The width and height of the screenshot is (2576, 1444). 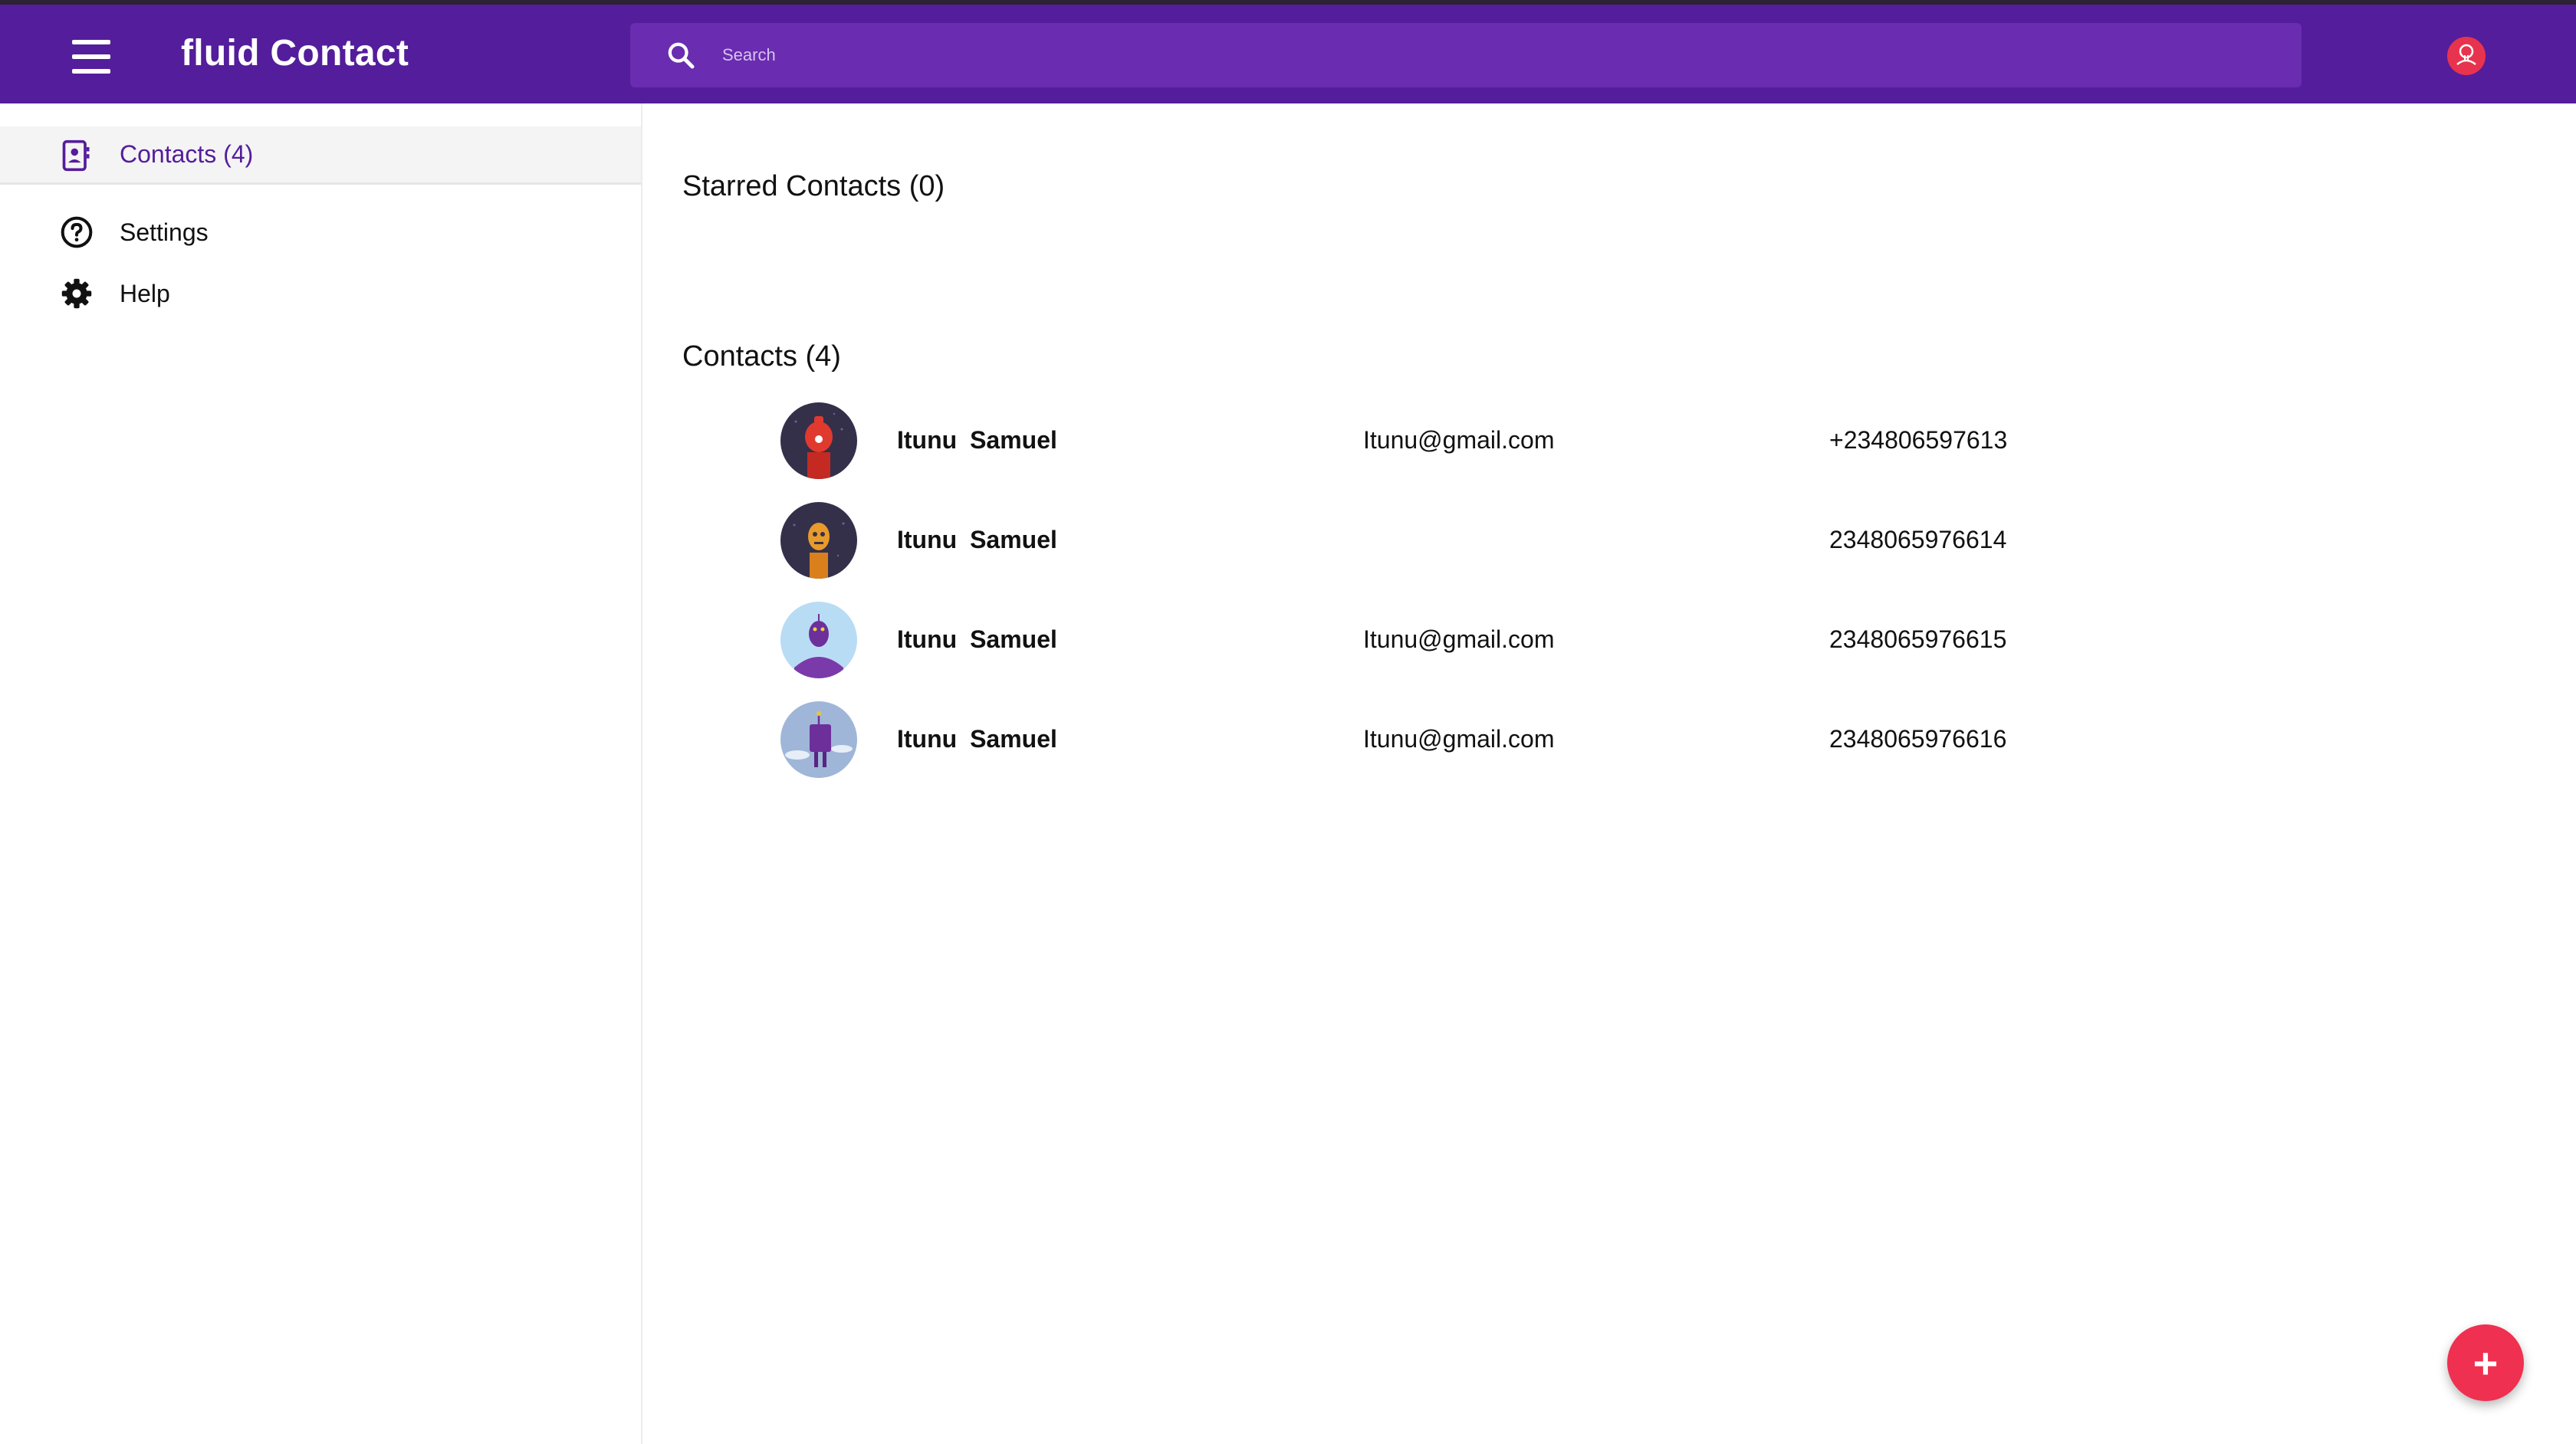 What do you see at coordinates (819, 739) in the screenshot?
I see `robot-box-avatar` at bounding box center [819, 739].